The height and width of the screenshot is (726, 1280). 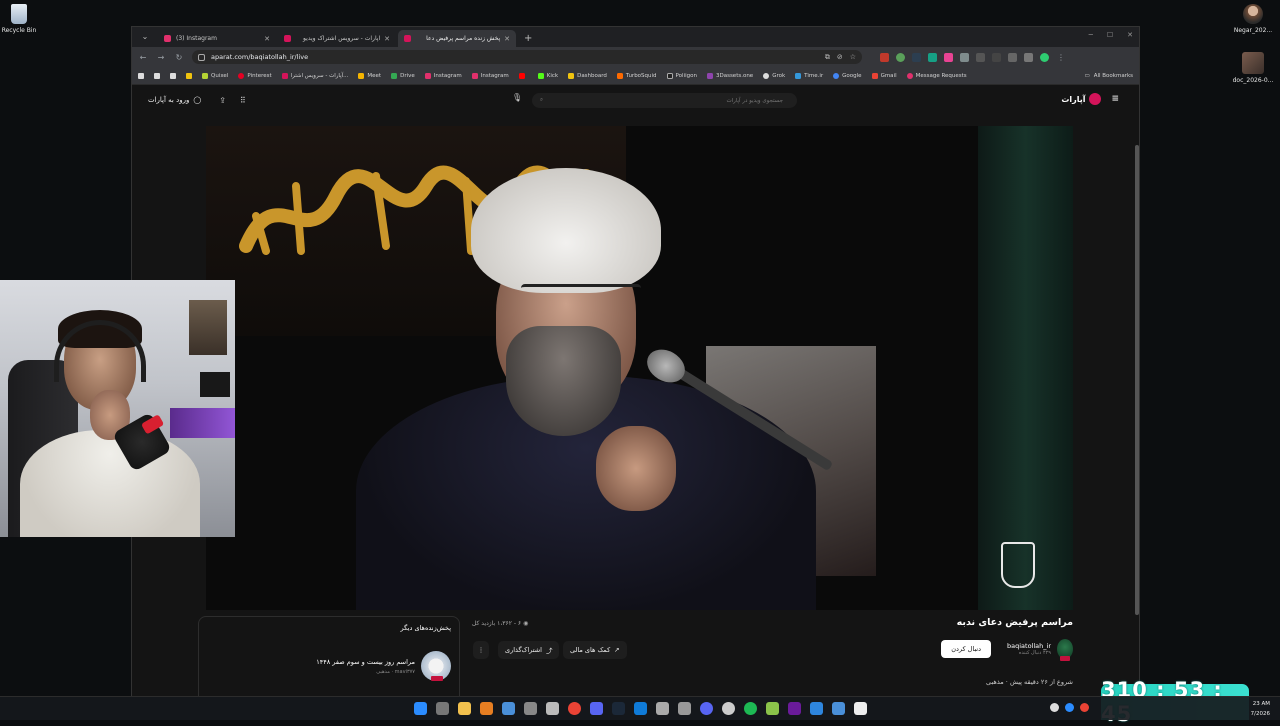 What do you see at coordinates (143, 57) in the screenshot?
I see `back-icon: ←` at bounding box center [143, 57].